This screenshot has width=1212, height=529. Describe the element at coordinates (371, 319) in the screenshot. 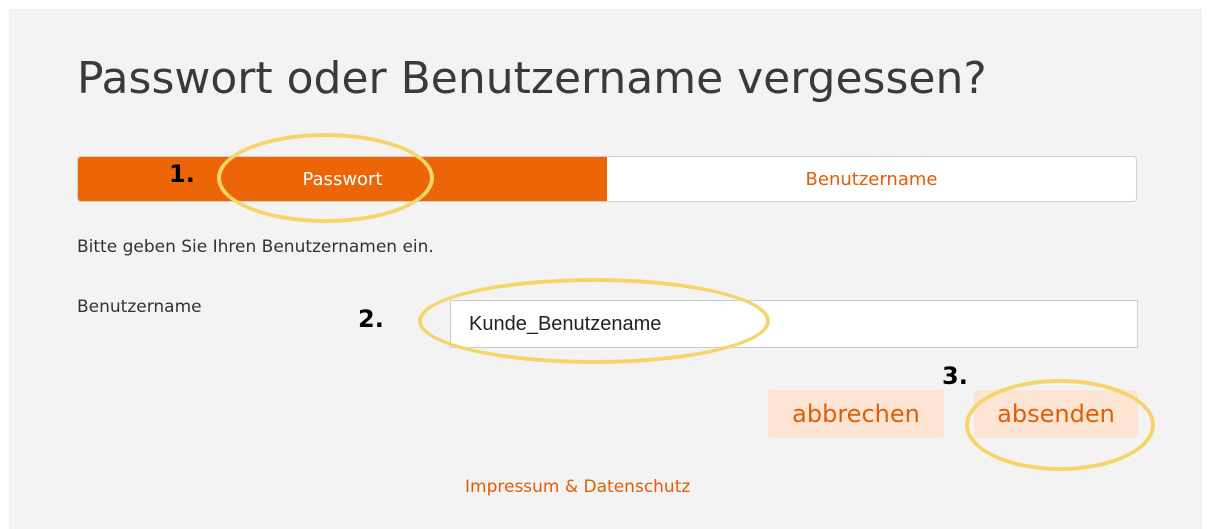

I see `step-marker-2: 2.` at that location.